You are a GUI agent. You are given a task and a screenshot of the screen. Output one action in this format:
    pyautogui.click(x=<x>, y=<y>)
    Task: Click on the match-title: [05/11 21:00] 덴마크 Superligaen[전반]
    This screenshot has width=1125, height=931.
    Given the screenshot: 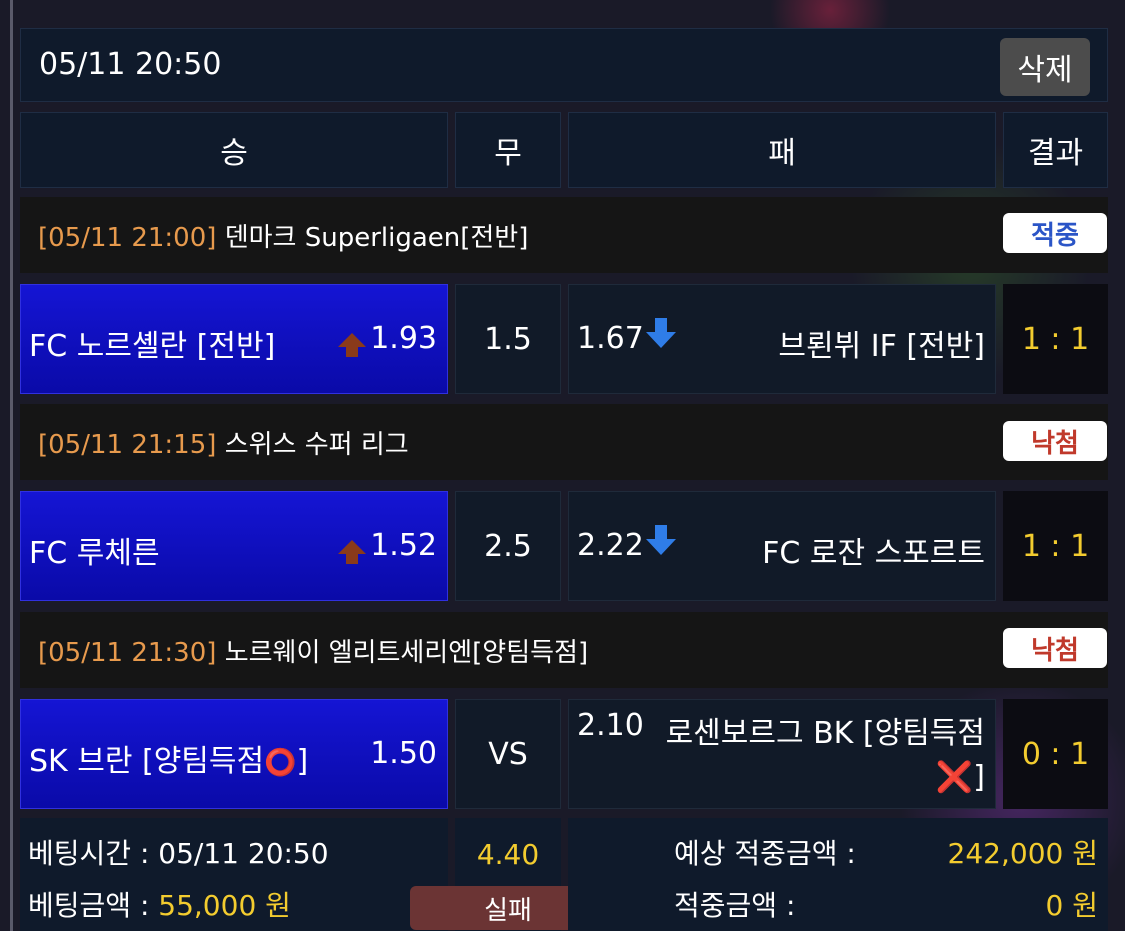 What is the action you would take?
    pyautogui.click(x=283, y=235)
    